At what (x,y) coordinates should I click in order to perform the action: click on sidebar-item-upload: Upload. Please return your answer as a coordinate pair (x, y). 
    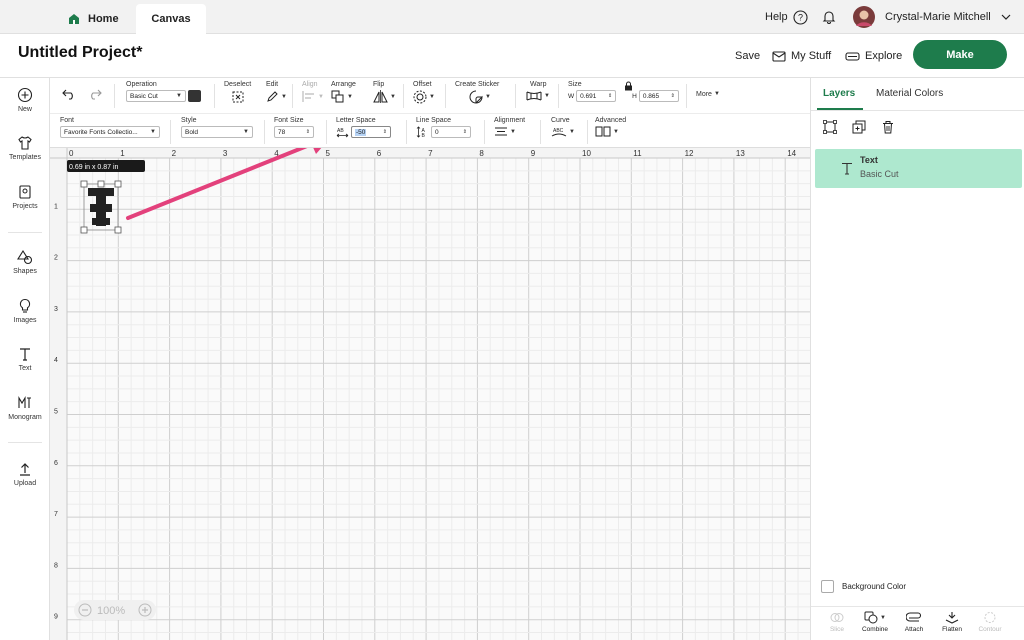
    Looking at the image, I should click on (25, 474).